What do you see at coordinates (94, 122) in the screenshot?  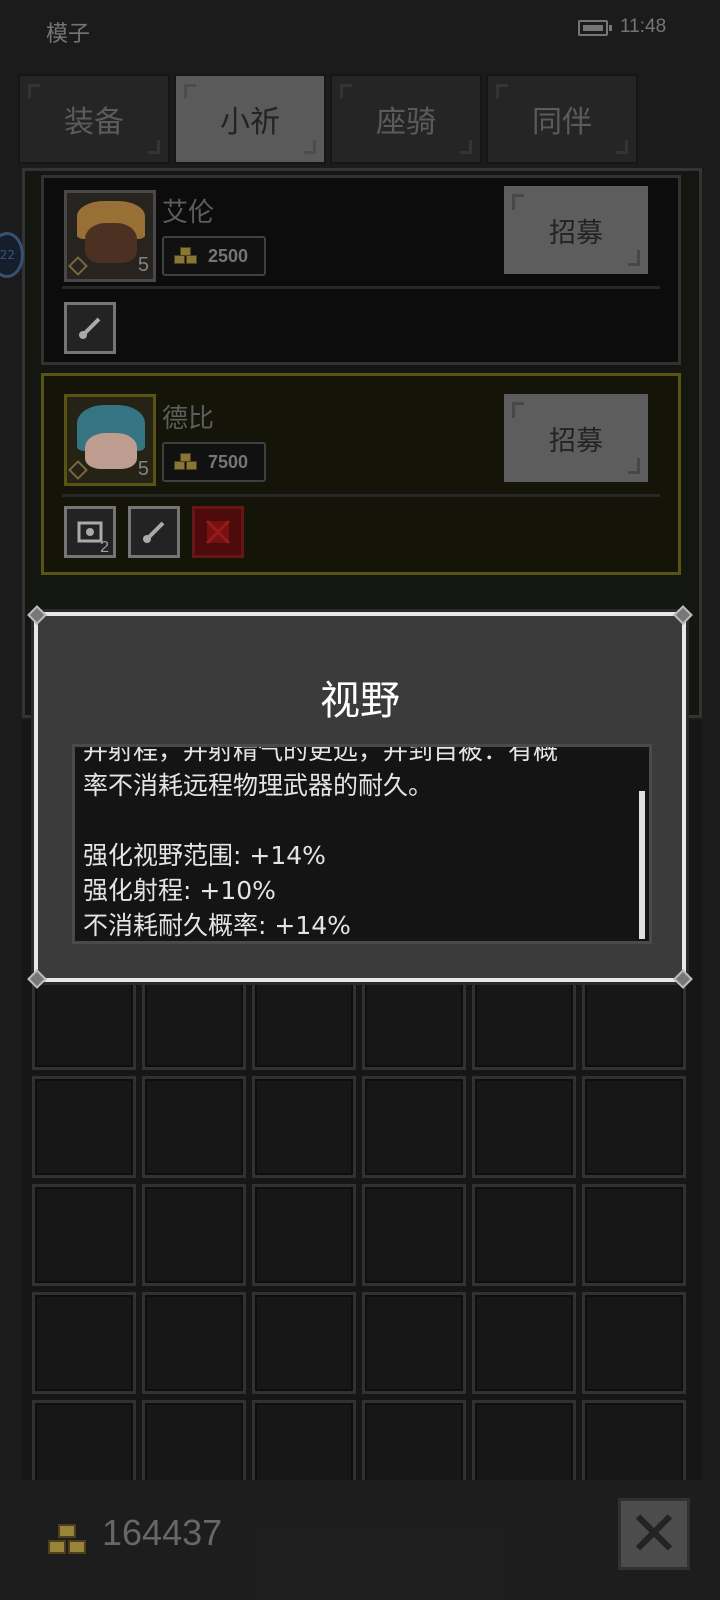 I see `tab-label: 装备` at bounding box center [94, 122].